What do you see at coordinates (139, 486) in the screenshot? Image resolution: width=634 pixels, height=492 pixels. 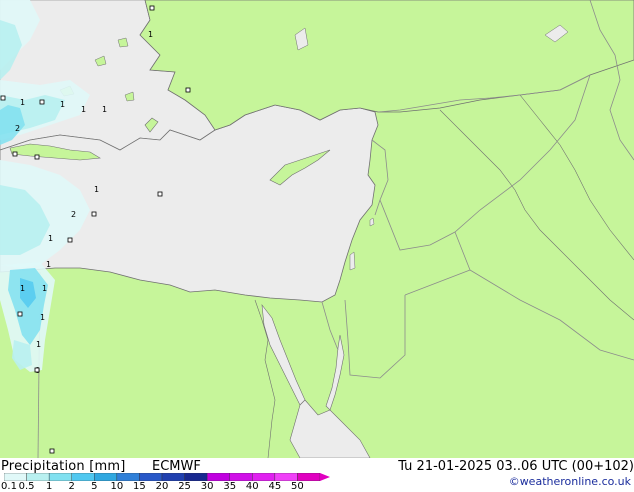 I see `colorbar-tick-label: 15` at bounding box center [139, 486].